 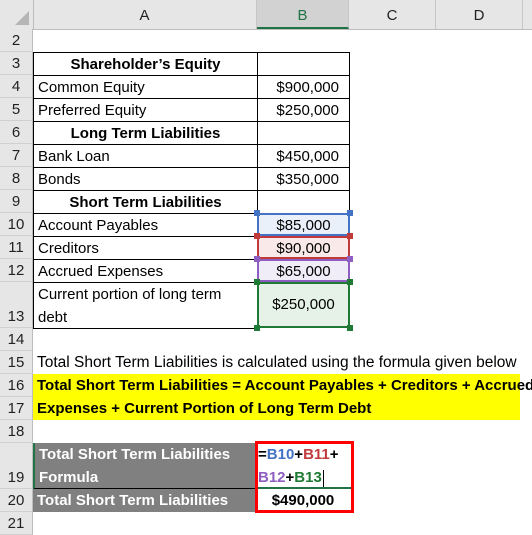 What do you see at coordinates (145, 271) in the screenshot?
I see `cell-a12-label: Accrued Expenses` at bounding box center [145, 271].